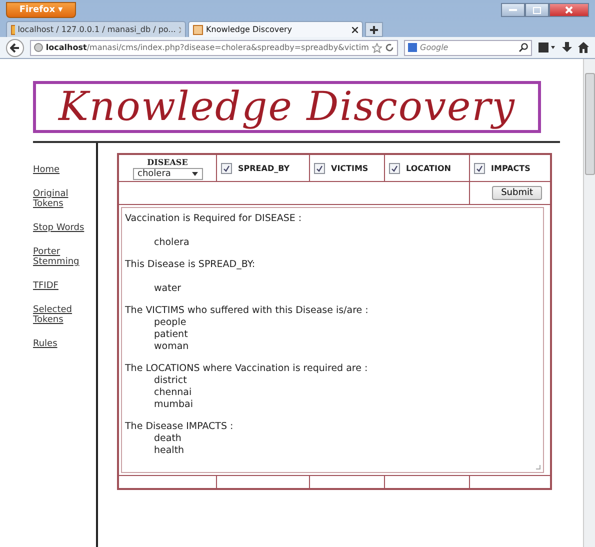  I want to click on result-value: woman, so click(171, 347).